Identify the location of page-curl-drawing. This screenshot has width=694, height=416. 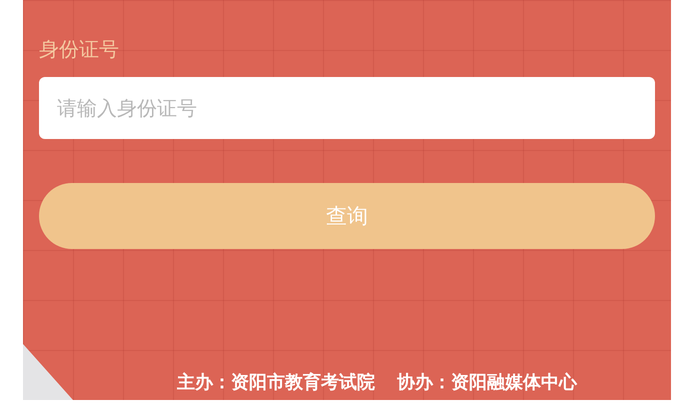
(48, 372).